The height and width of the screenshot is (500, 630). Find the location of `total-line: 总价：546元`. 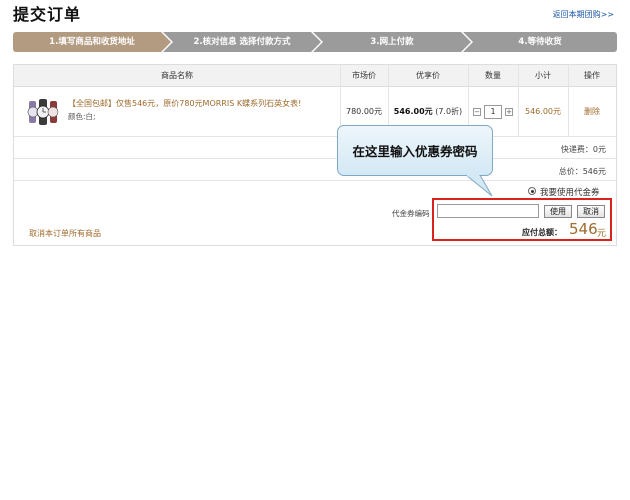

total-line: 总价：546元 is located at coordinates (315, 170).